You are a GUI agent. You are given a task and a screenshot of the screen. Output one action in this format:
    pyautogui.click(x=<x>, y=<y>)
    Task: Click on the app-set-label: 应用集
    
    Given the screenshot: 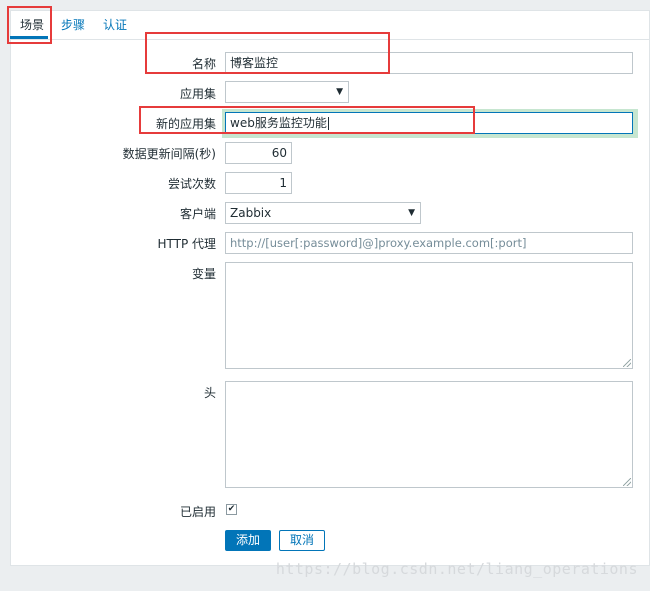 What is the action you would take?
    pyautogui.click(x=197, y=94)
    